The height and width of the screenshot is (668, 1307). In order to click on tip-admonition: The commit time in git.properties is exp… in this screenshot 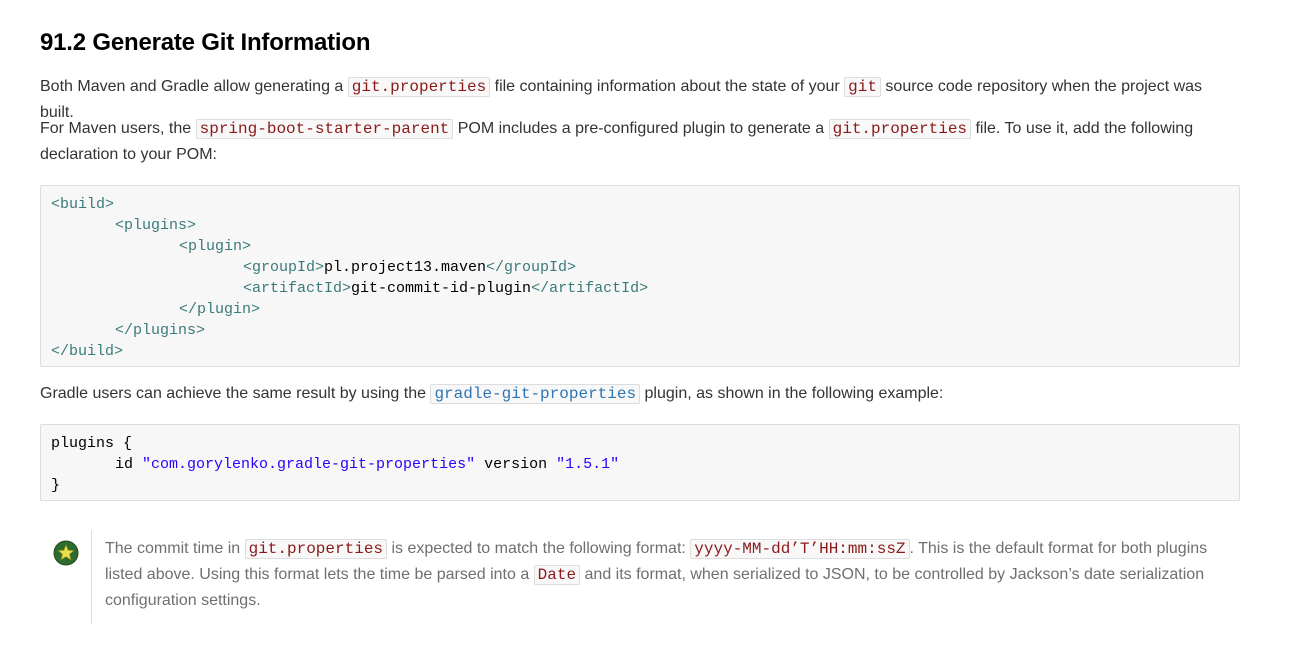, I will do `click(640, 577)`.